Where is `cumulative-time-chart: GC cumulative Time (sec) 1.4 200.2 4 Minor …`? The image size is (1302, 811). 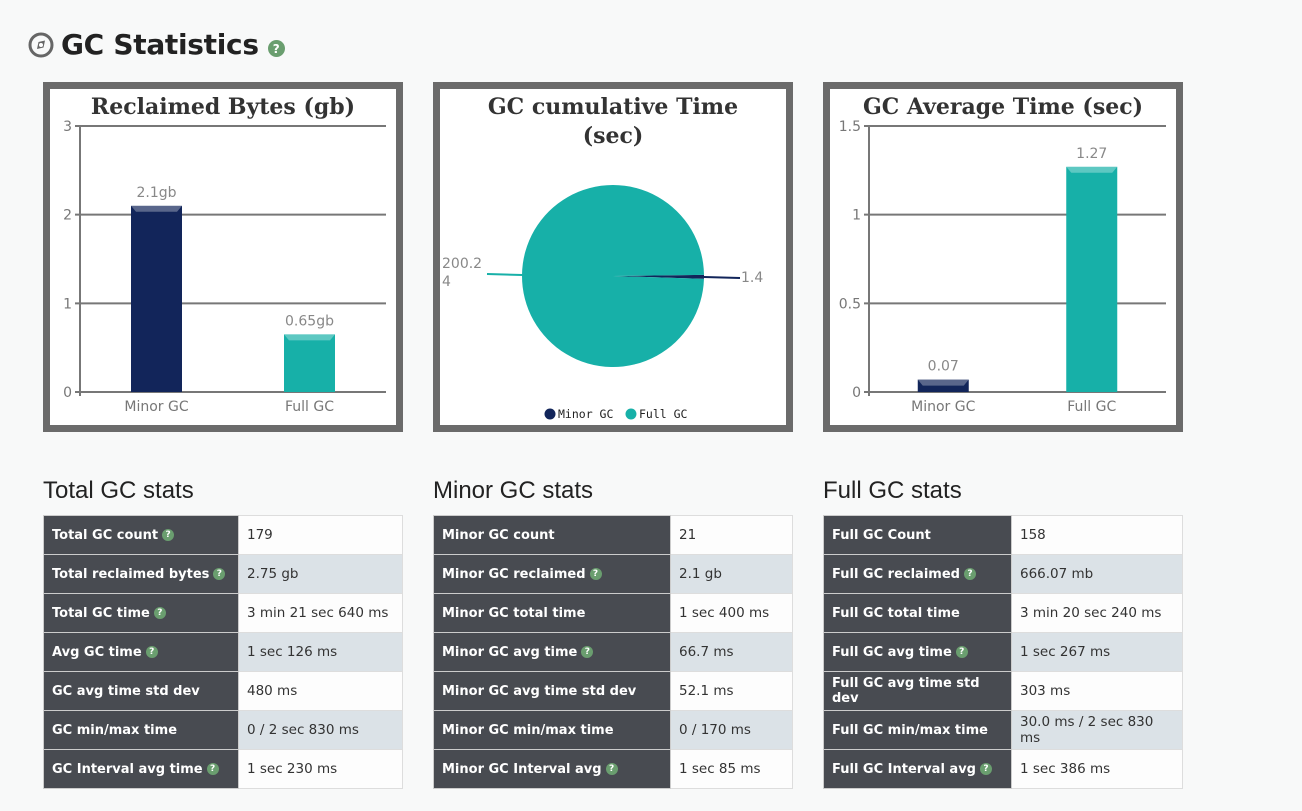 cumulative-time-chart: GC cumulative Time (sec) 1.4 200.2 4 Minor … is located at coordinates (613, 257).